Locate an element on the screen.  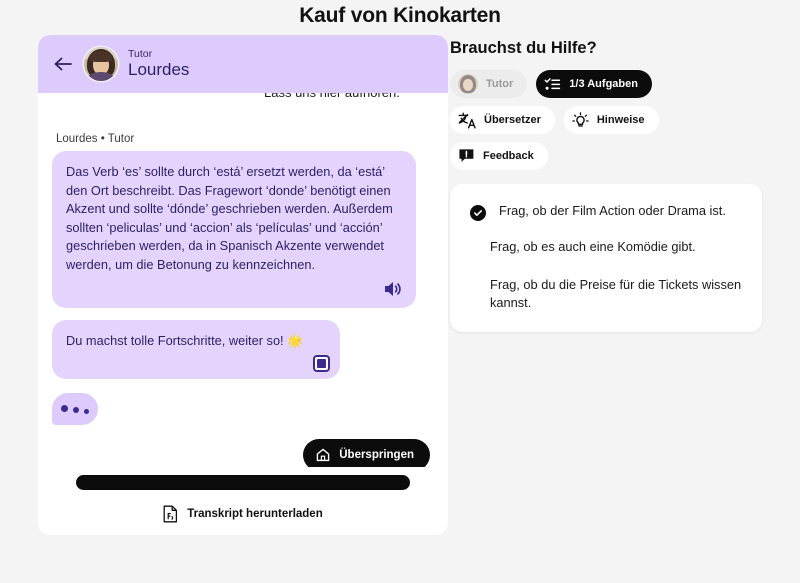
chip-tasks: 1/3 Aufgaben is located at coordinates (594, 84).